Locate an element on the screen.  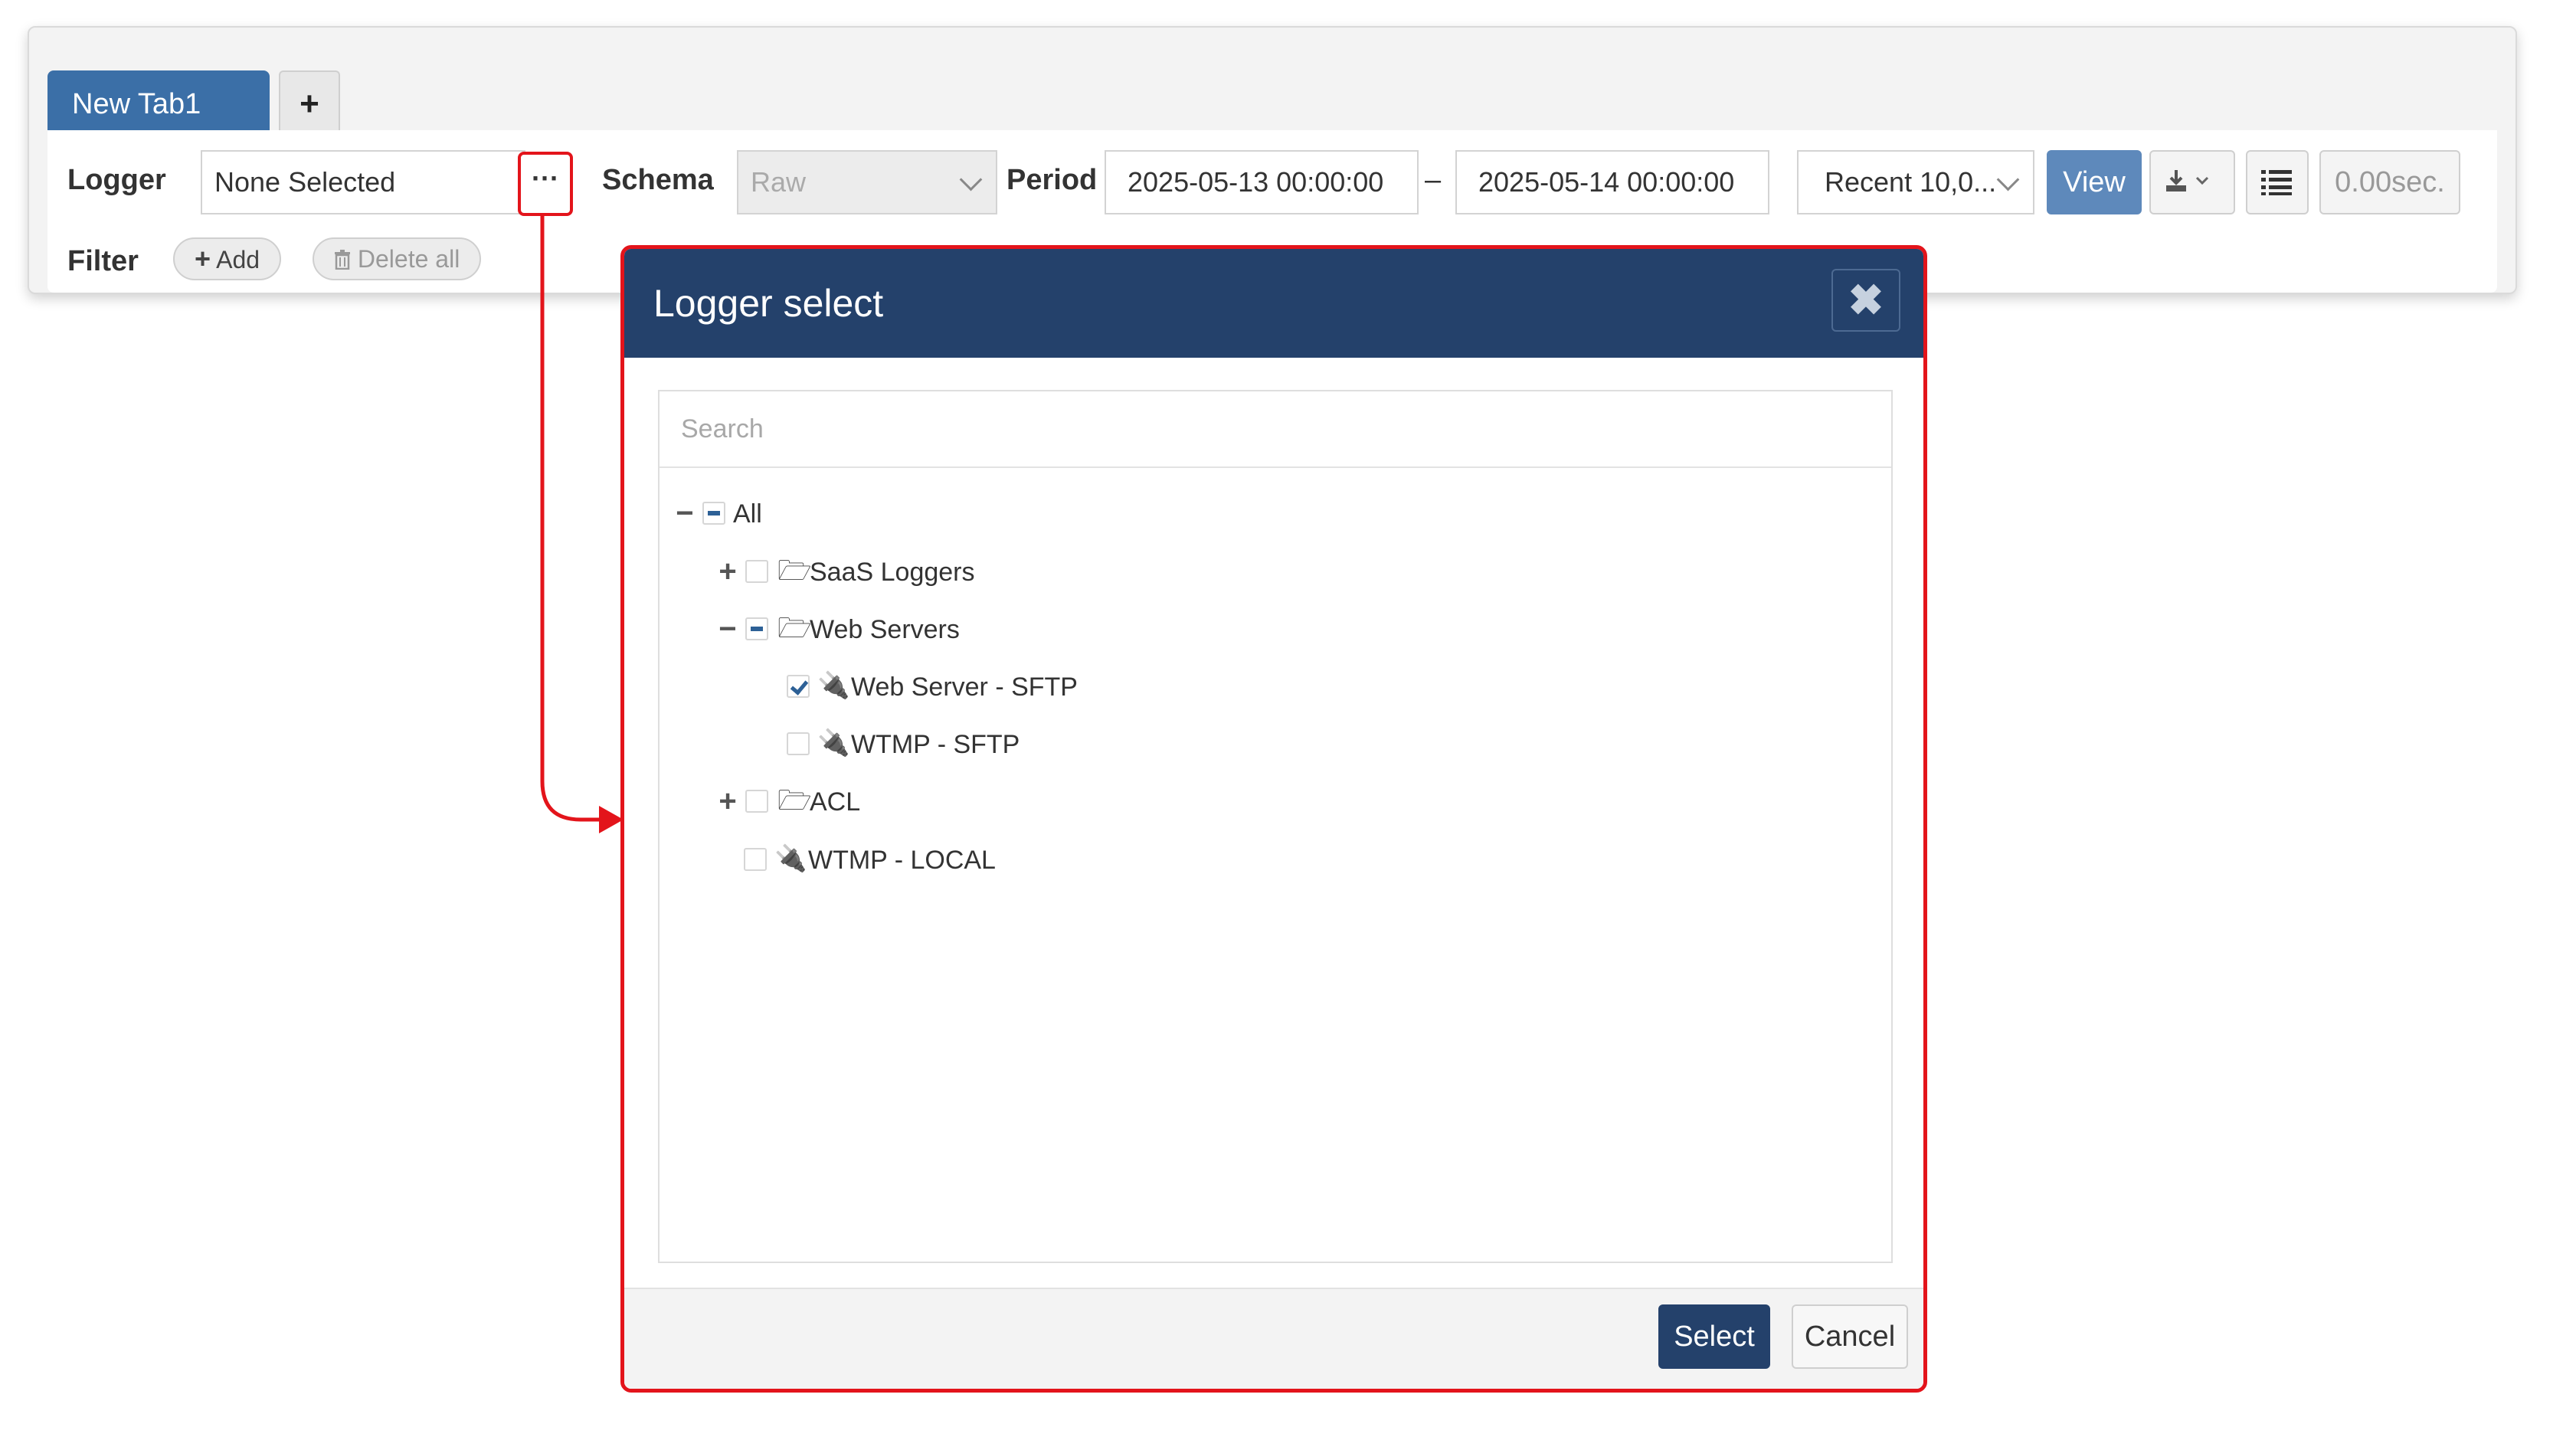
tree-label-web-servers: Web Servers is located at coordinates (885, 629).